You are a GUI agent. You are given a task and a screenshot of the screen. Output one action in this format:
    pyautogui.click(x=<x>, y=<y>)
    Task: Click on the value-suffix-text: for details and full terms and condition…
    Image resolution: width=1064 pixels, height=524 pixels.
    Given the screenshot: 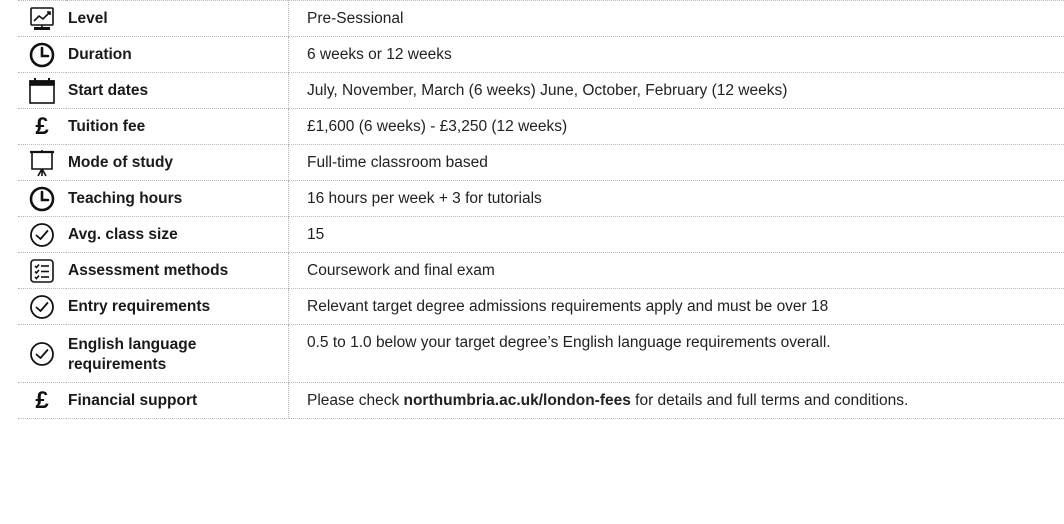 What is the action you would take?
    pyautogui.click(x=769, y=400)
    